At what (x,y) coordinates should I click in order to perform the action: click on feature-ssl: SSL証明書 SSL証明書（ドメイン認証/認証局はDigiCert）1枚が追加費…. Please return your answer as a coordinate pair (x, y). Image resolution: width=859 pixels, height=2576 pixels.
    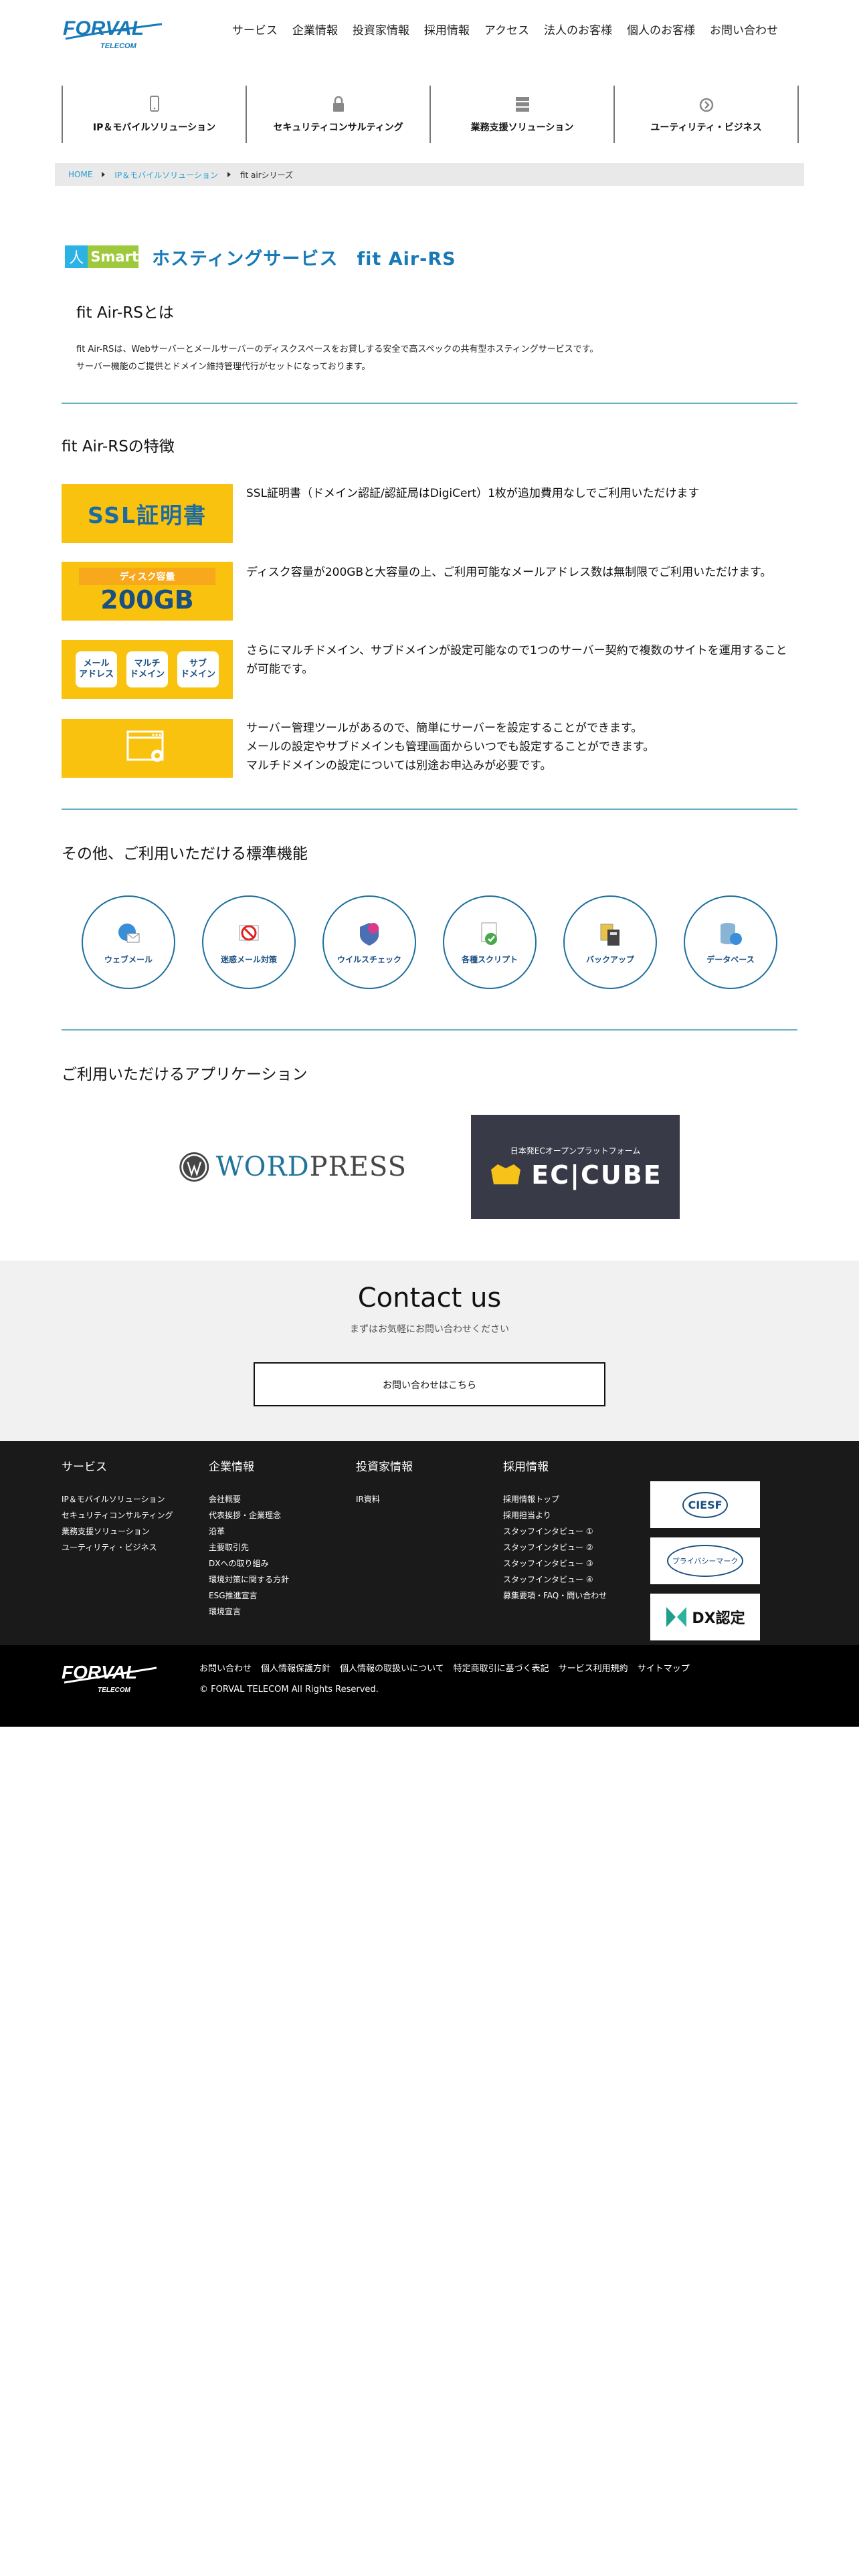
    Looking at the image, I should click on (429, 513).